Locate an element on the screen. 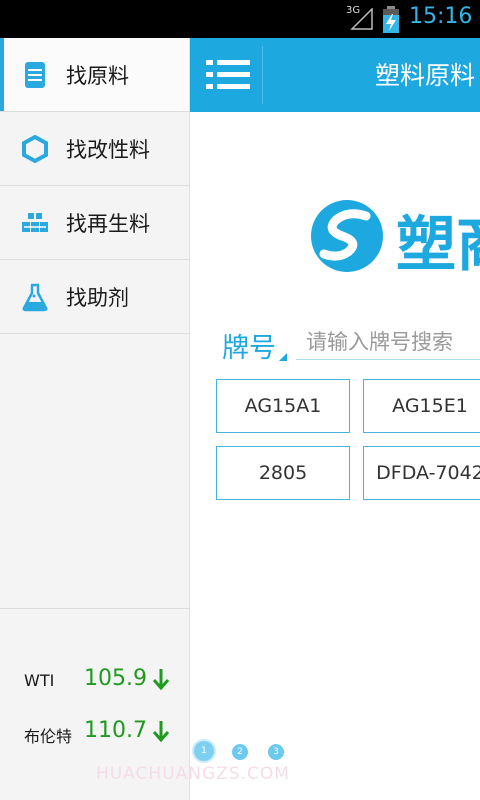 The height and width of the screenshot is (800, 480). price-value: 105.9 is located at coordinates (115, 678).